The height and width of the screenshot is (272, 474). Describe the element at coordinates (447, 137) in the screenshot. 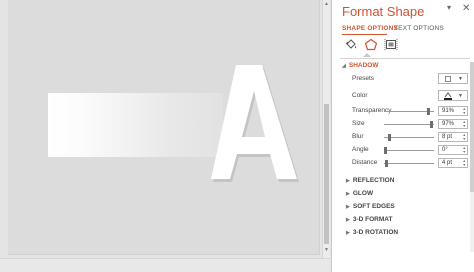

I see `blur-value: 8 pt` at that location.